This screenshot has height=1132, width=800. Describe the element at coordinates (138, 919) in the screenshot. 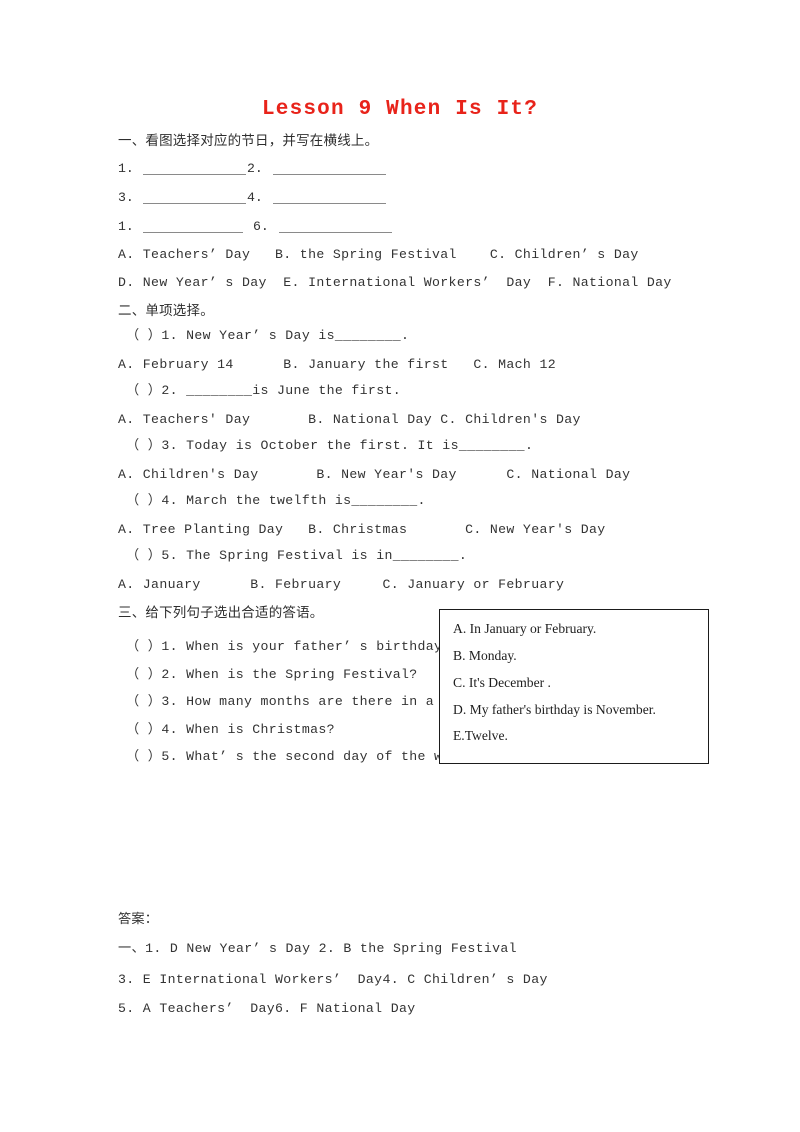

I see `answer-key-heading: 答案：` at that location.